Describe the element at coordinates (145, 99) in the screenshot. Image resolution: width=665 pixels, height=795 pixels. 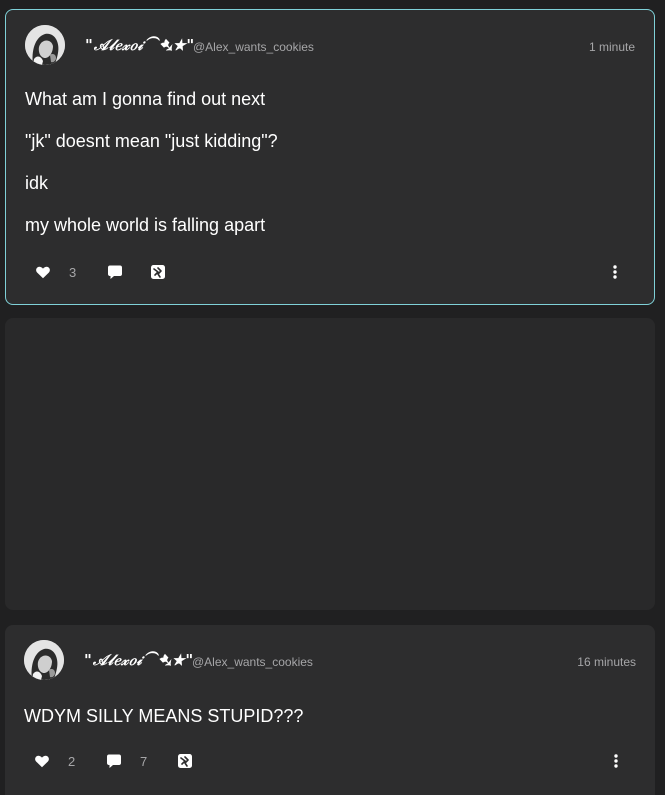
I see `post-text-line: What am I gonna find out next` at that location.